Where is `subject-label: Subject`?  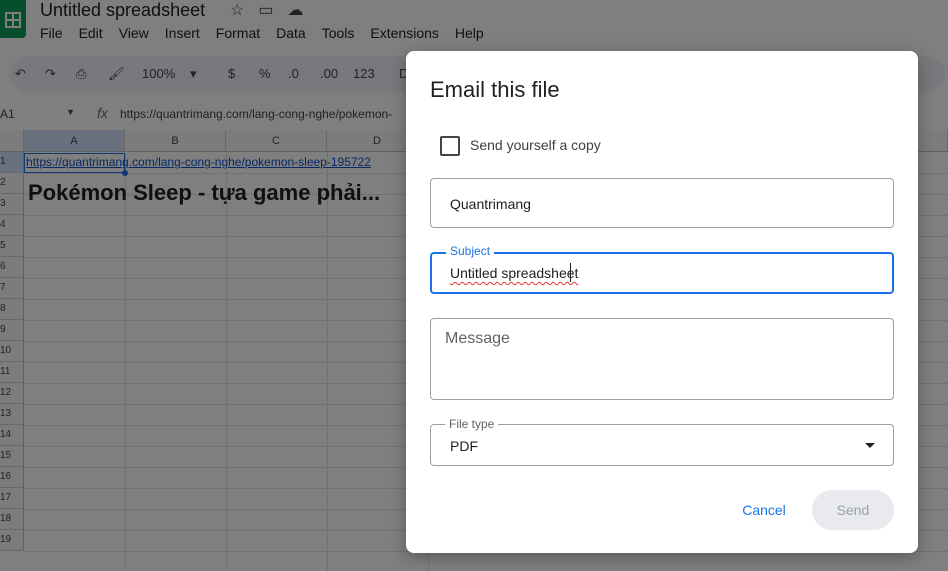
subject-label: Subject is located at coordinates (470, 251).